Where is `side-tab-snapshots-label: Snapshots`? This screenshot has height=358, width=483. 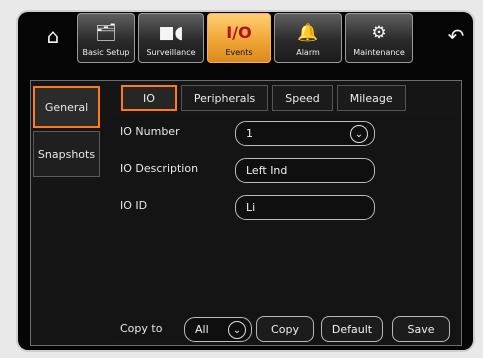
side-tab-snapshots-label: Snapshots is located at coordinates (66, 154).